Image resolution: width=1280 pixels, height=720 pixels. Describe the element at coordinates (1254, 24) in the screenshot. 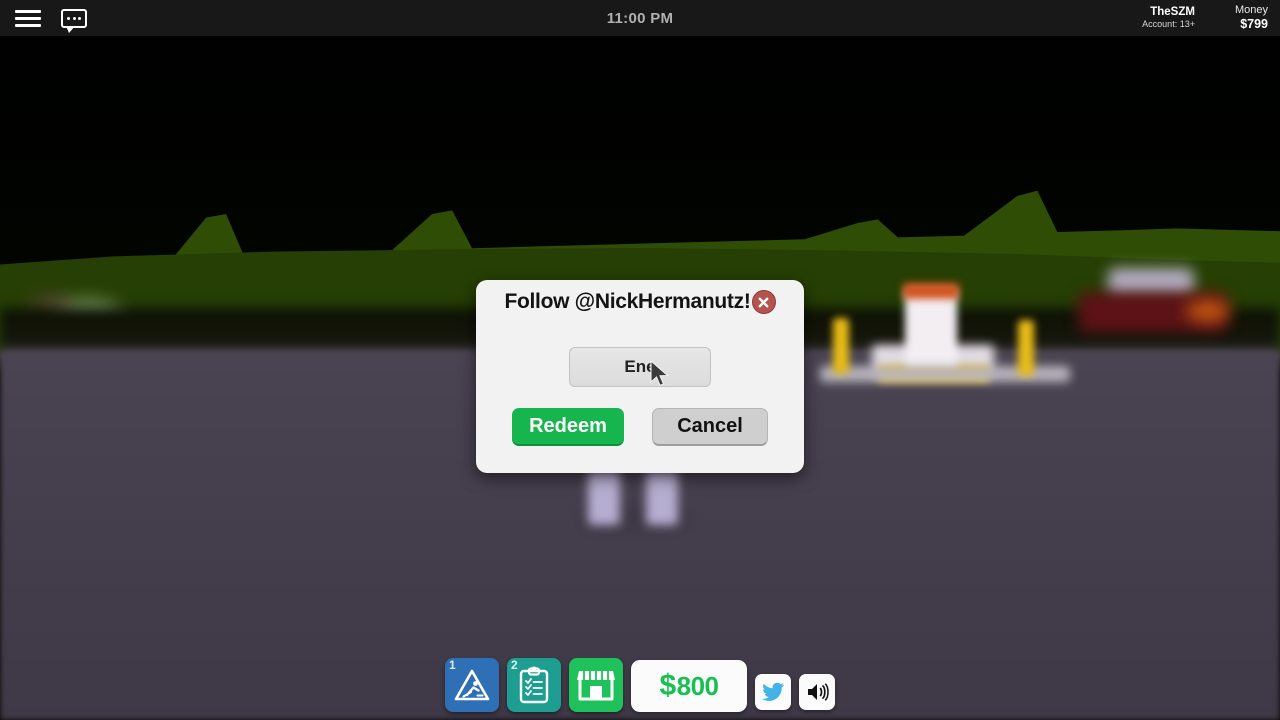

I see `money-value: $799` at that location.